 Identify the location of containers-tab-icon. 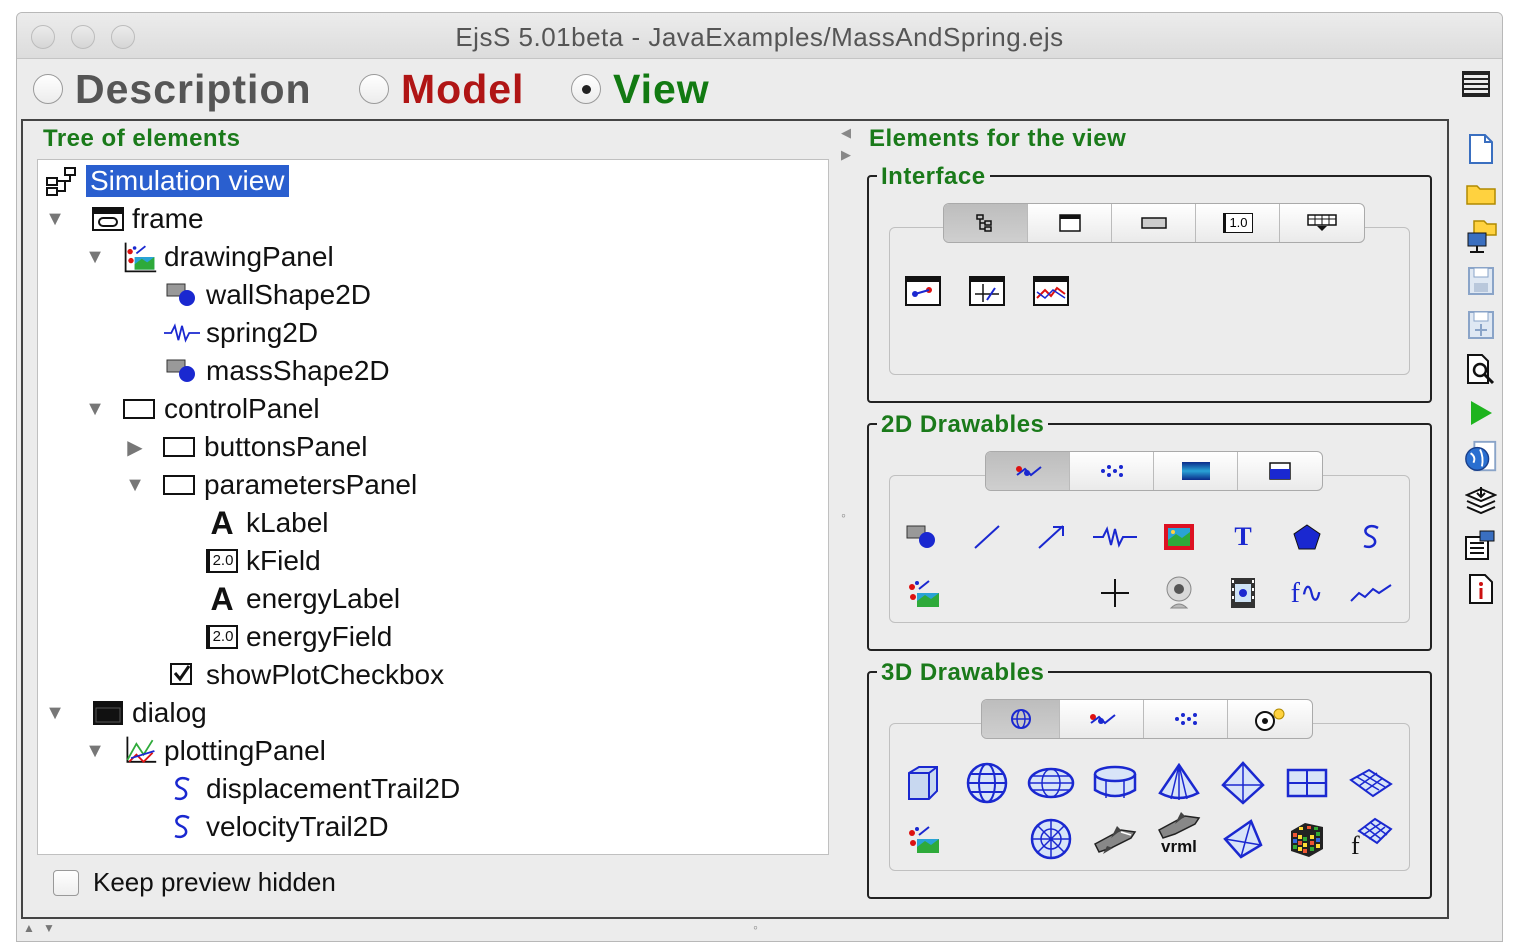
(986, 223).